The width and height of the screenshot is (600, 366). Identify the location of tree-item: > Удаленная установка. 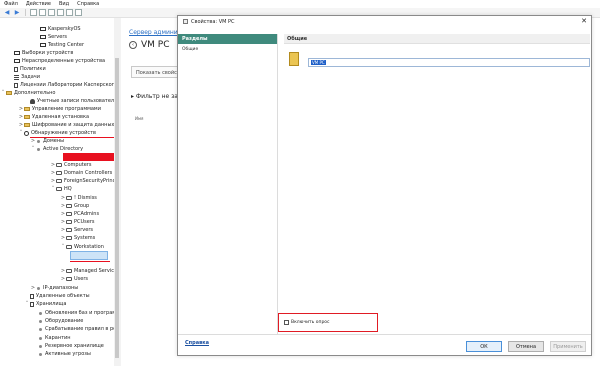
(53, 117).